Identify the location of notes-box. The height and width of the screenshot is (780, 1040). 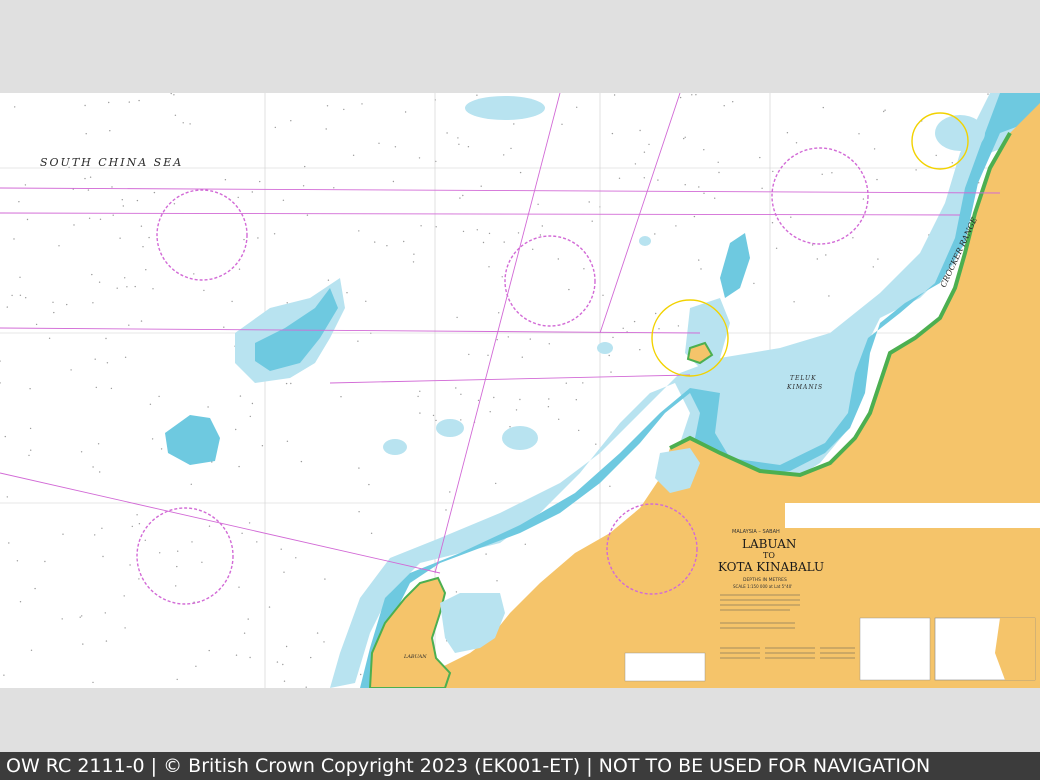
(895, 649).